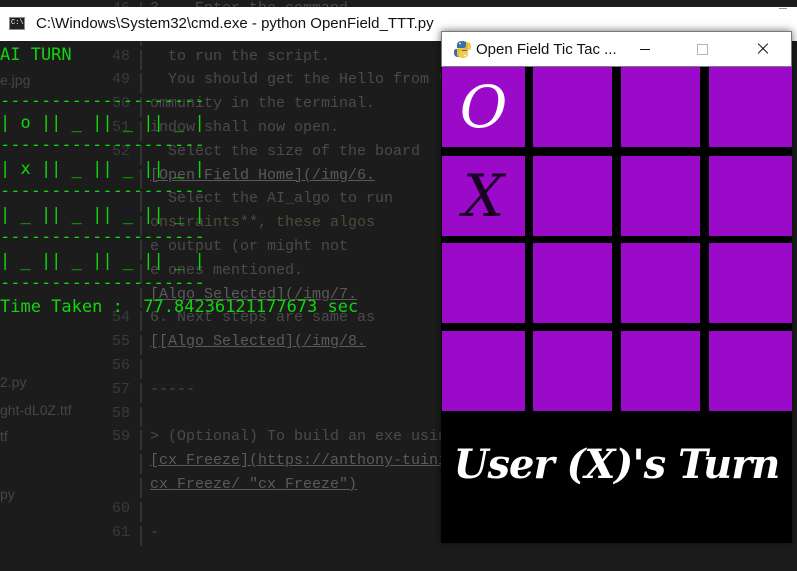 The image size is (797, 571). I want to click on time-taken-line: Time Taken : 77.84236121177673 sec, so click(179, 307).